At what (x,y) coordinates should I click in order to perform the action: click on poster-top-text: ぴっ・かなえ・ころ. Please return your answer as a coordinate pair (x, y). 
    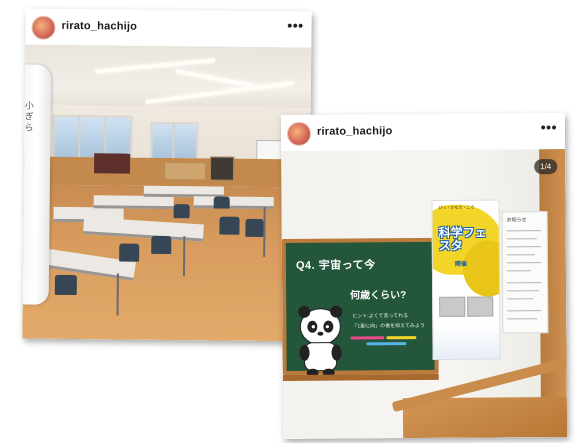
    Looking at the image, I should click on (456, 207).